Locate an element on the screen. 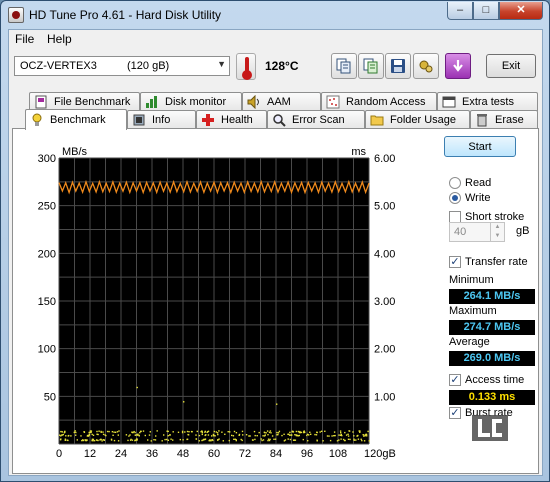  drive-select: OCZ-VERTEX3 (120 gB) ▼ is located at coordinates (122, 66).